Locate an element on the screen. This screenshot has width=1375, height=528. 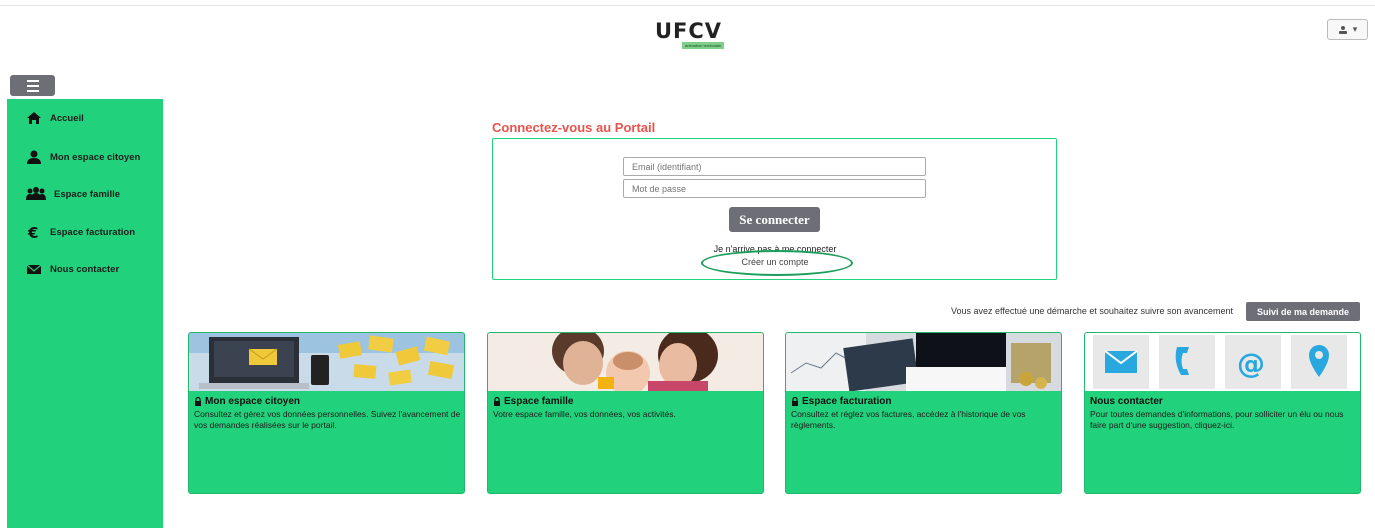
logo-text: UFCV is located at coordinates (689, 31).